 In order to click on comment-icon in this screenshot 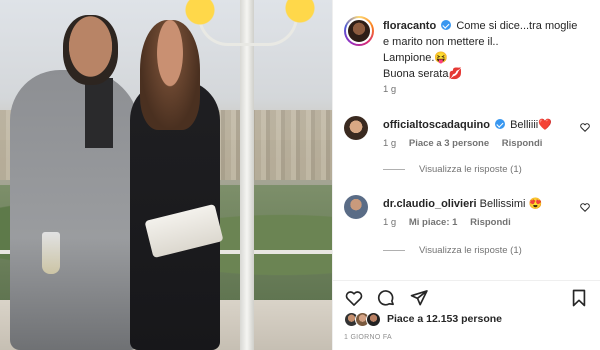, I will do `click(386, 298)`.